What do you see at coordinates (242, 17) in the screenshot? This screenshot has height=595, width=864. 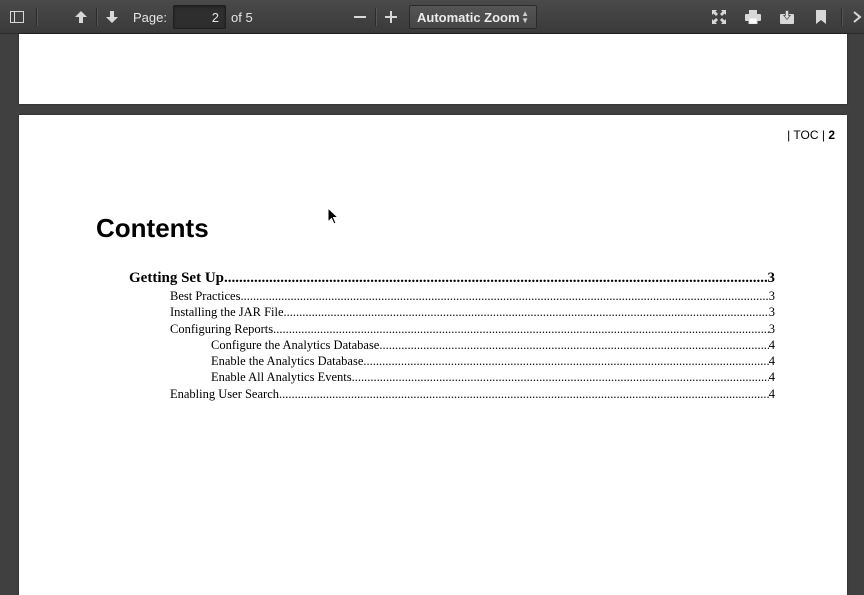 I see `page-total: of 5` at bounding box center [242, 17].